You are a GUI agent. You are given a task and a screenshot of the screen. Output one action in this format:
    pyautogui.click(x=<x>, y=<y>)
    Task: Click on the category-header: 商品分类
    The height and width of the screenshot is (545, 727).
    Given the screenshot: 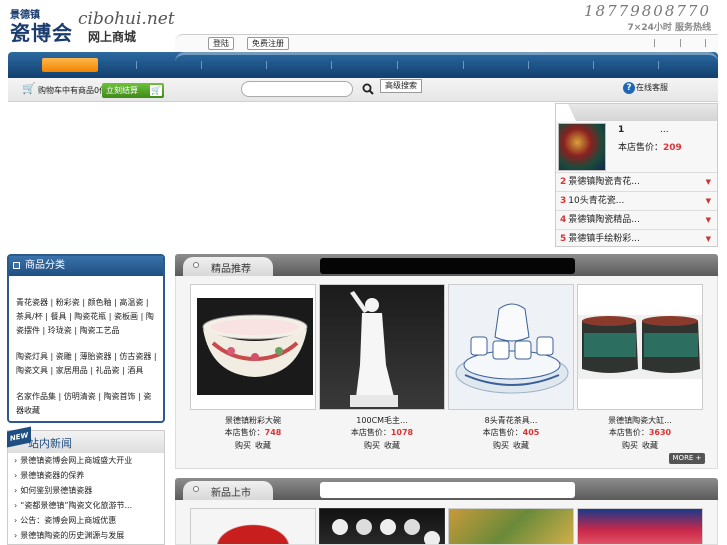 What is the action you would take?
    pyautogui.click(x=86, y=266)
    